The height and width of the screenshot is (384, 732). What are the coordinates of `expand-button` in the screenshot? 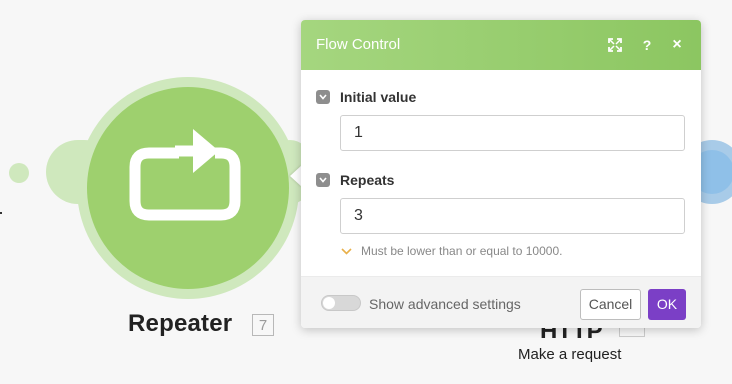 It's located at (615, 45).